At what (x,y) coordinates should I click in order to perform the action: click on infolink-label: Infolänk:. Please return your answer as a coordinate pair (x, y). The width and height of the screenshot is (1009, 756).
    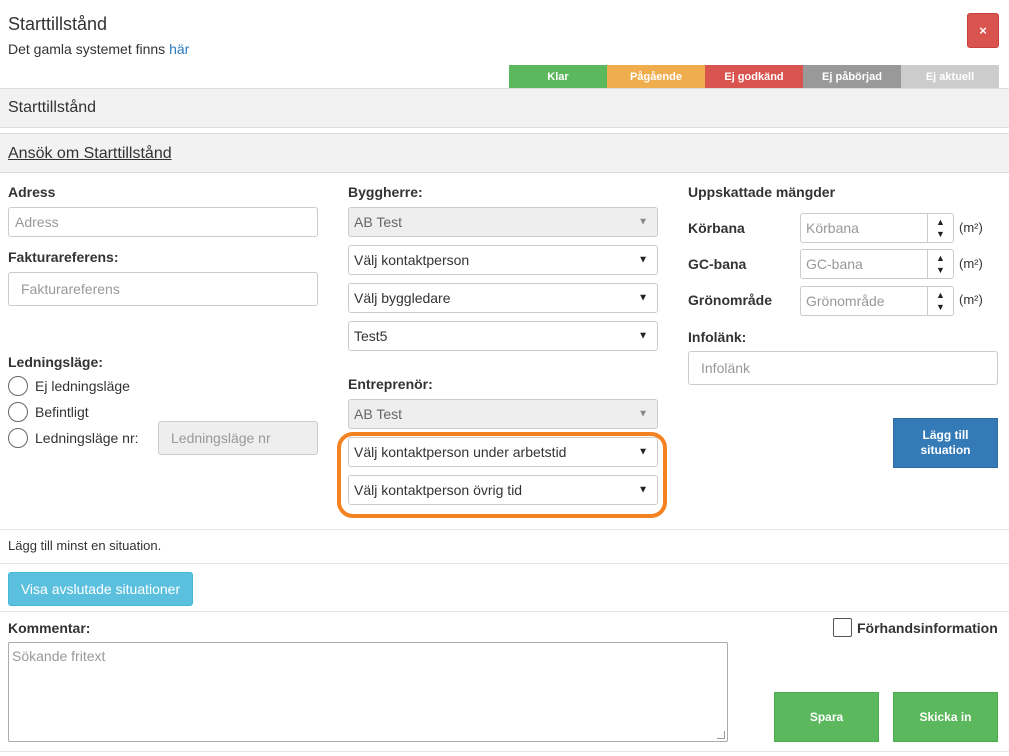
    Looking at the image, I should click on (717, 337).